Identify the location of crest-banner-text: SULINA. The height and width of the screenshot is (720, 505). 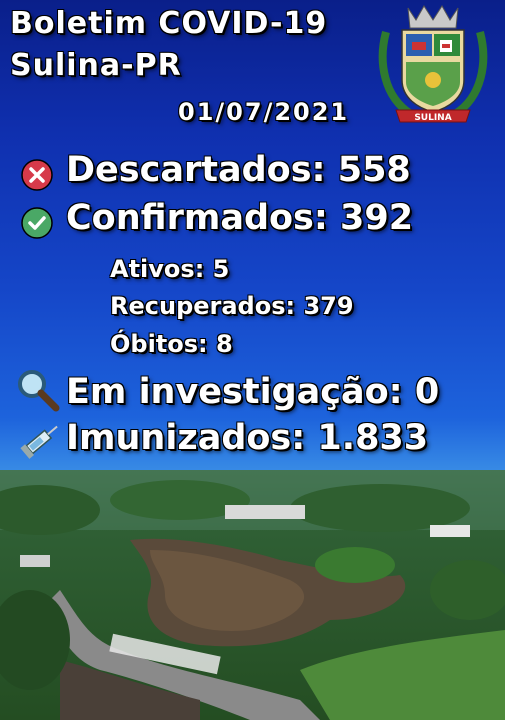
(432, 118).